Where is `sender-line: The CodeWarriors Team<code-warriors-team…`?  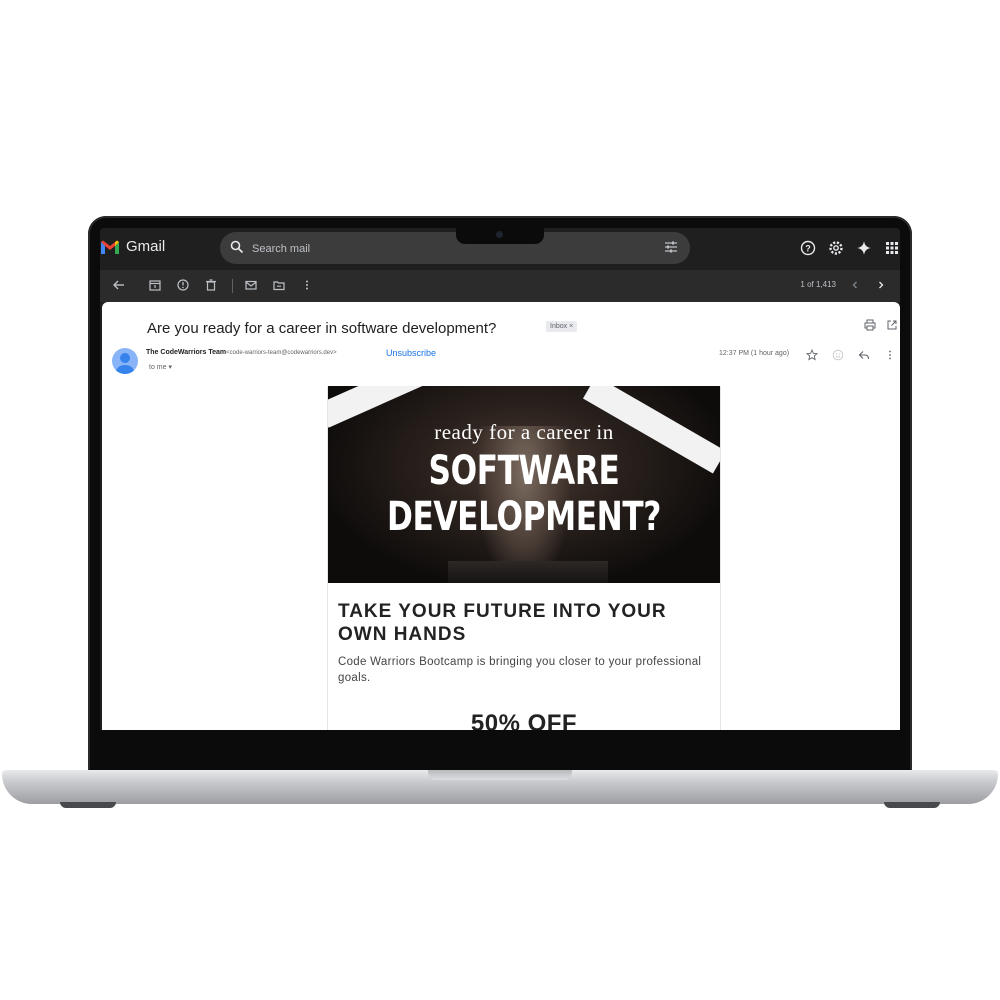
sender-line: The CodeWarriors Team<code-warriors-team… is located at coordinates (241, 352).